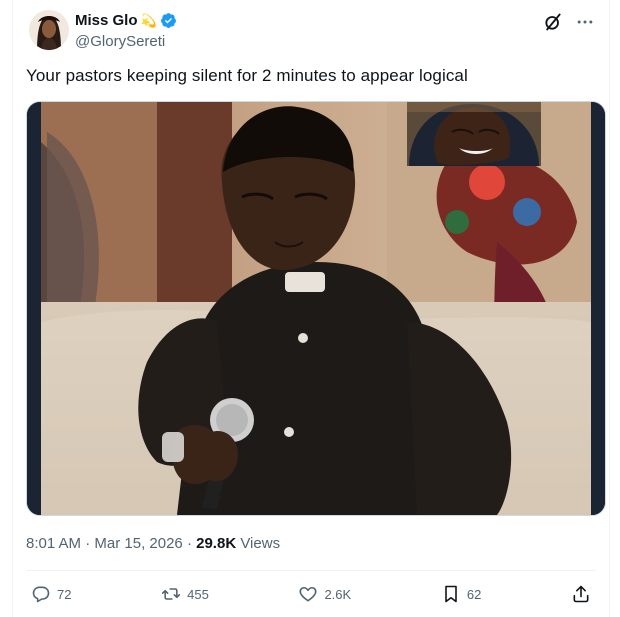 This screenshot has height=617, width=620. What do you see at coordinates (106, 20) in the screenshot?
I see `author-name: Miss Glo` at bounding box center [106, 20].